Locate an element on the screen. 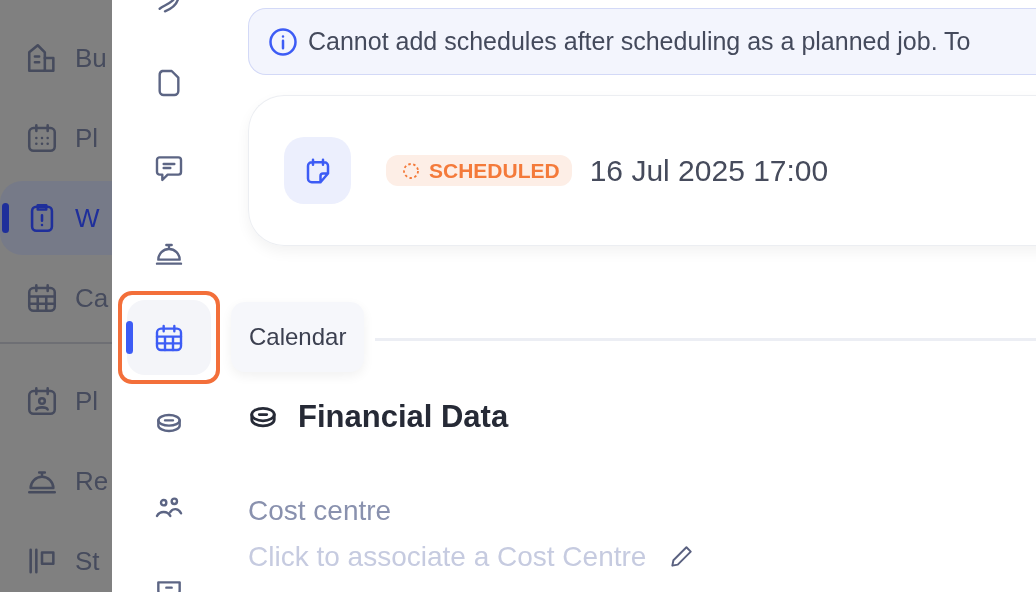 This screenshot has width=1036, height=592. section-title: Financial Data is located at coordinates (403, 417).